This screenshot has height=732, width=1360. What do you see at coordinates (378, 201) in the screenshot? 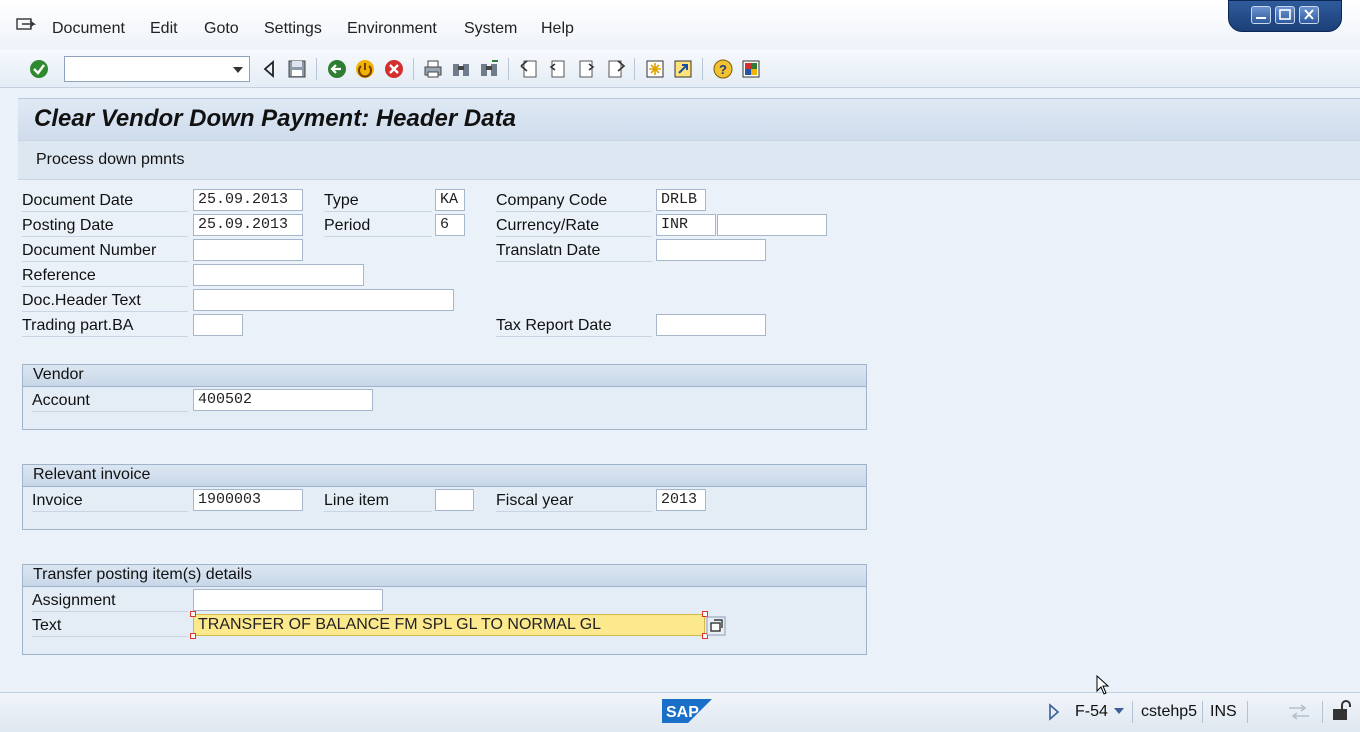
I see `type-label: Type` at bounding box center [378, 201].